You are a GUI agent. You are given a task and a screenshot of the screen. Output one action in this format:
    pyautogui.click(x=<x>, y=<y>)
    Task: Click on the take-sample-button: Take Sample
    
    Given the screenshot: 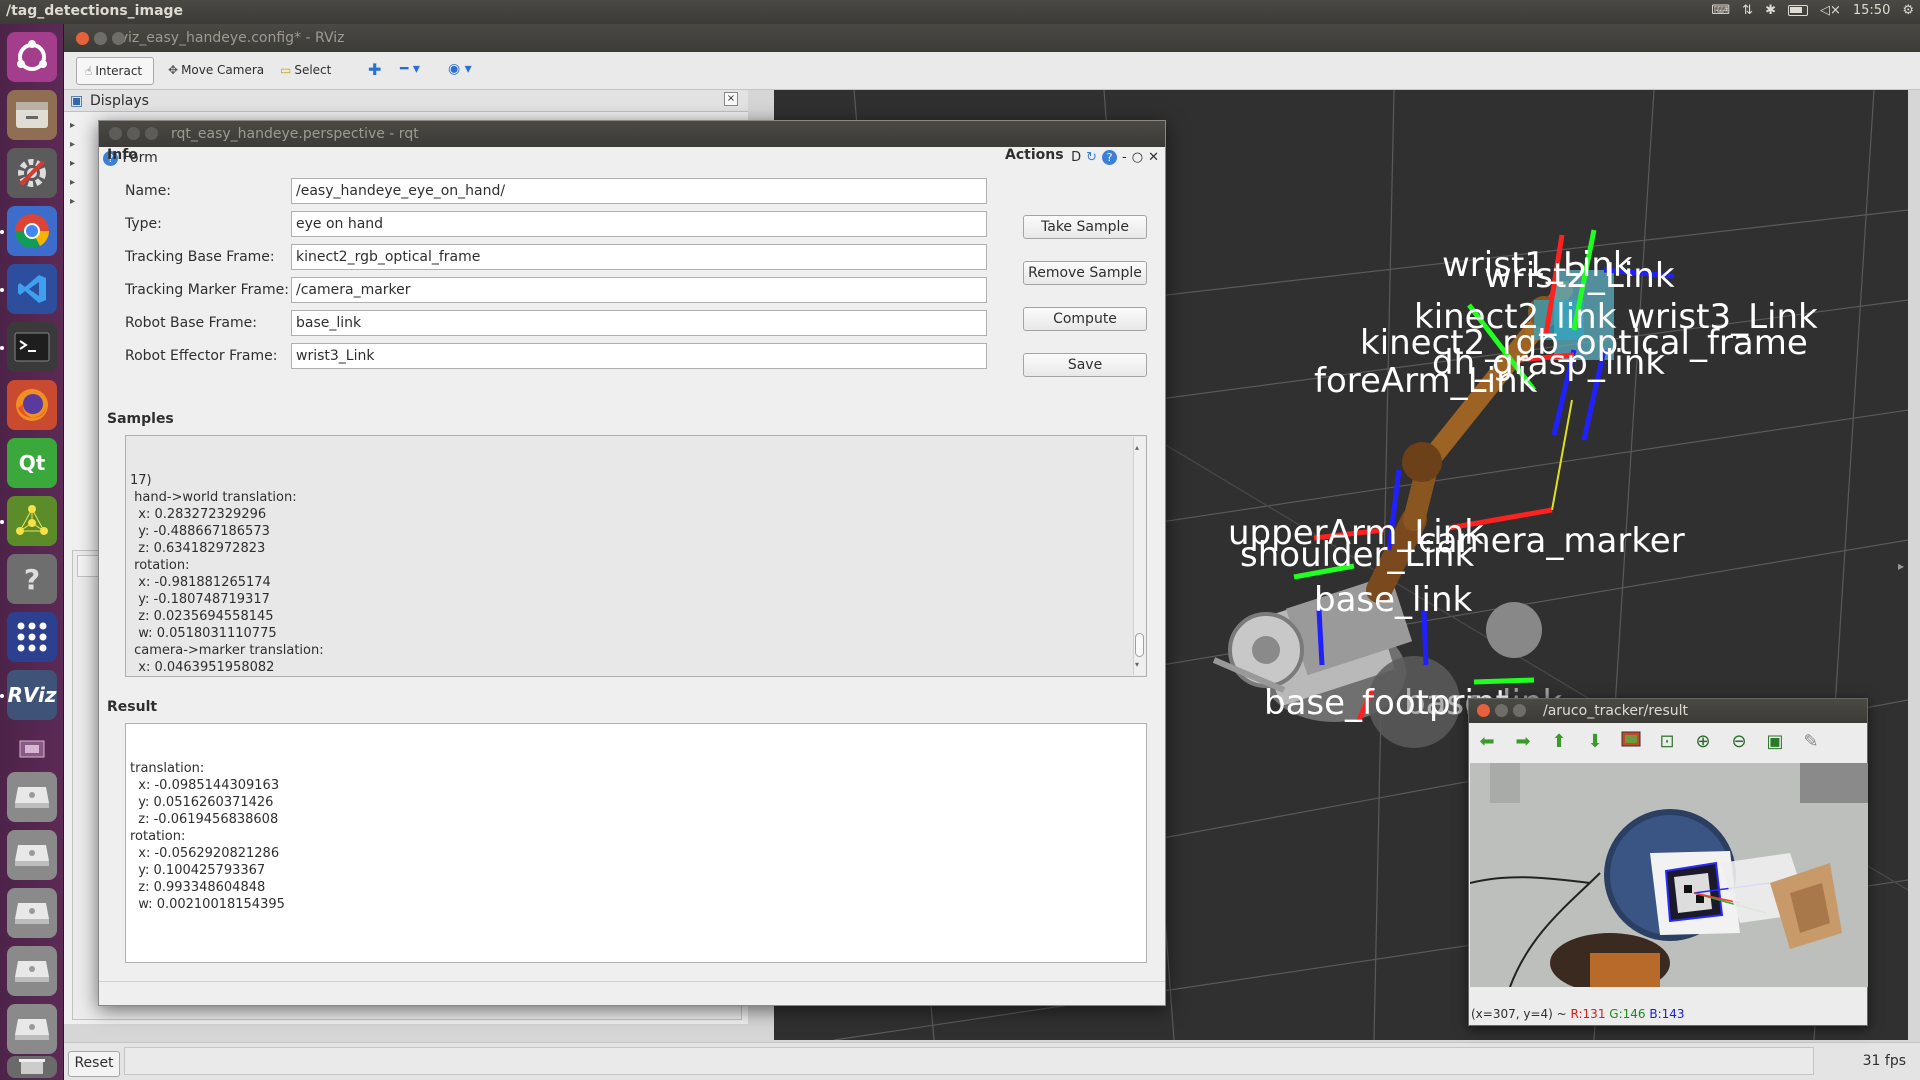 What is the action you would take?
    pyautogui.click(x=1085, y=227)
    